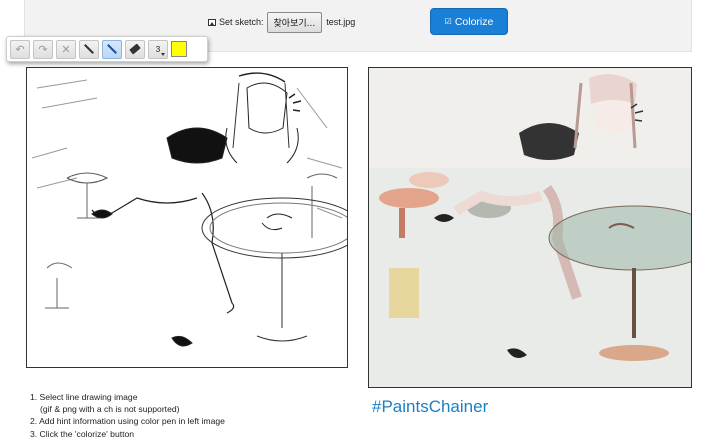 The height and width of the screenshot is (446, 720). Describe the element at coordinates (110, 409) in the screenshot. I see `instruction-item: (gif & png with a ch is not supported)` at that location.